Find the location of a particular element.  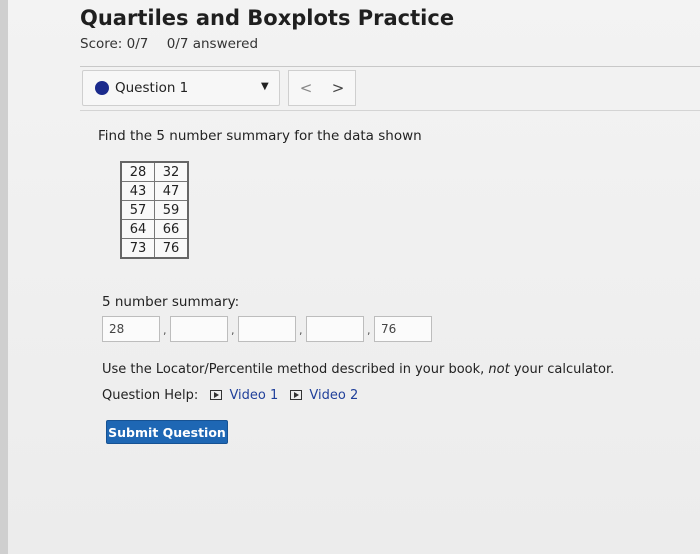

previous-question-button: < is located at coordinates (306, 88).